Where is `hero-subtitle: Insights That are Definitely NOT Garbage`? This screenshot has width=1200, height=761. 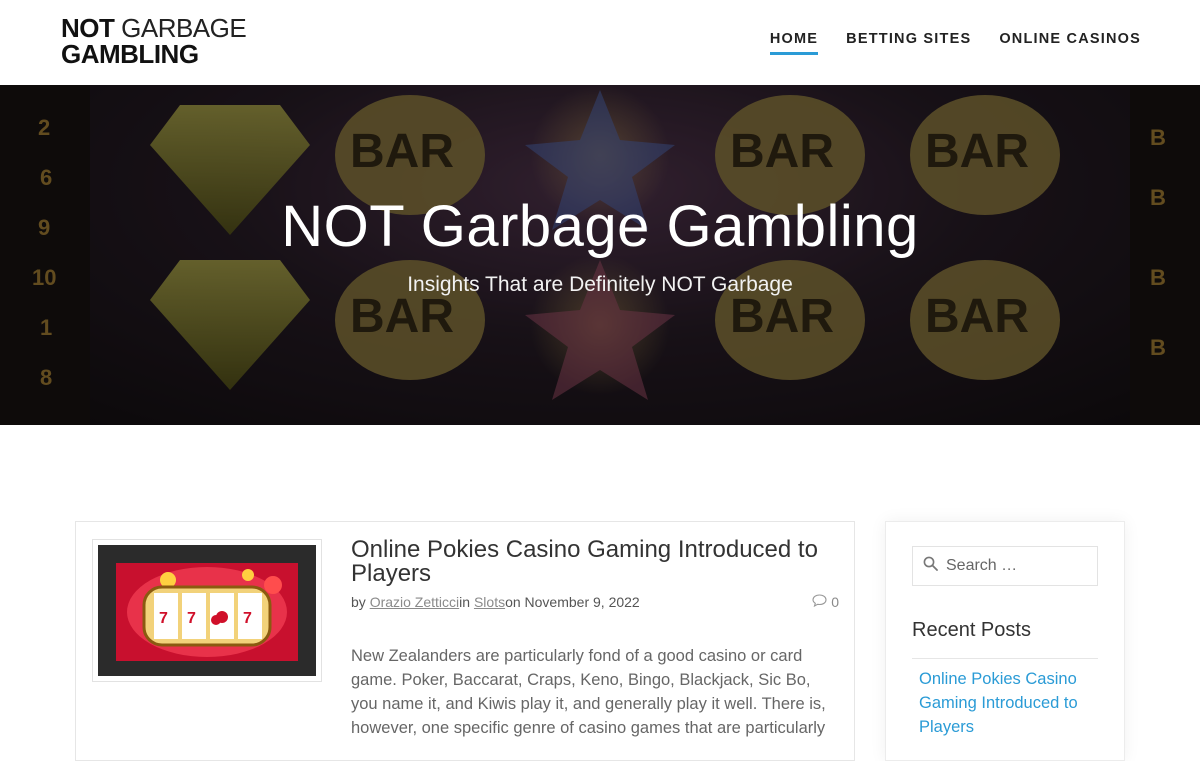
hero-subtitle: Insights That are Definitely NOT Garbage is located at coordinates (600, 284).